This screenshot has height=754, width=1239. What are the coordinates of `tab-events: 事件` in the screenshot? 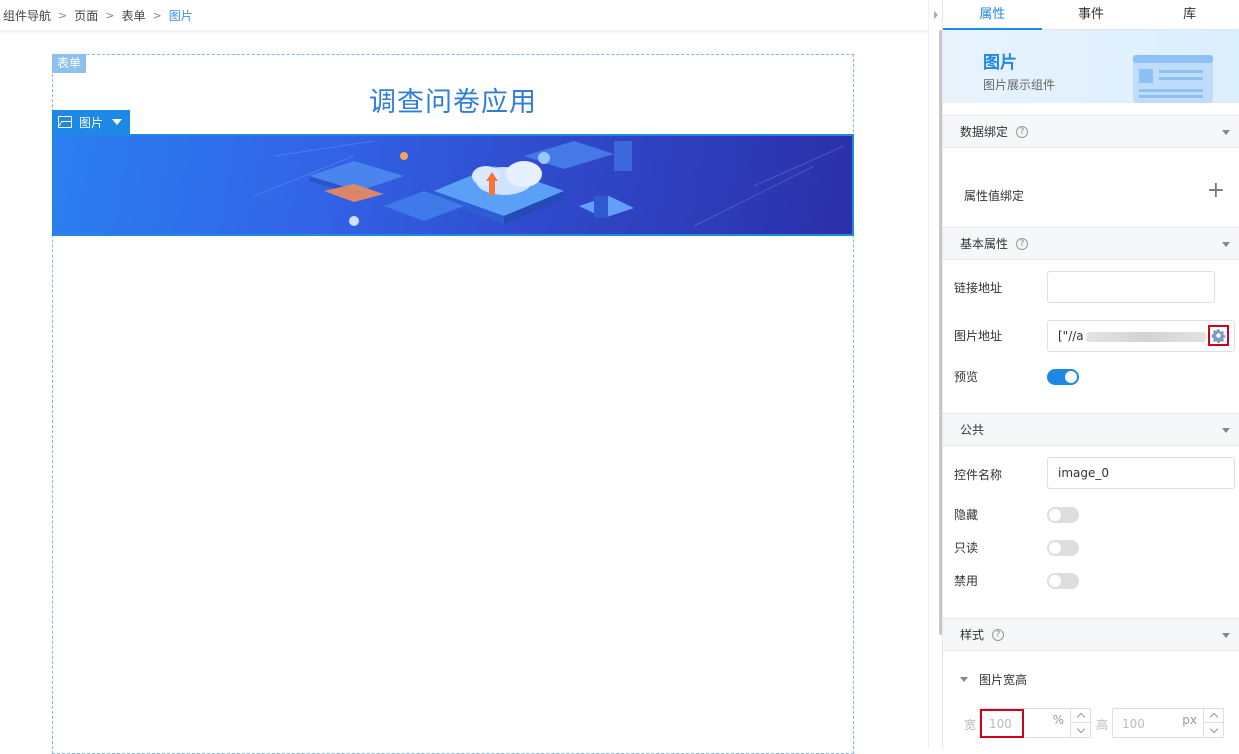 It's located at (1091, 14).